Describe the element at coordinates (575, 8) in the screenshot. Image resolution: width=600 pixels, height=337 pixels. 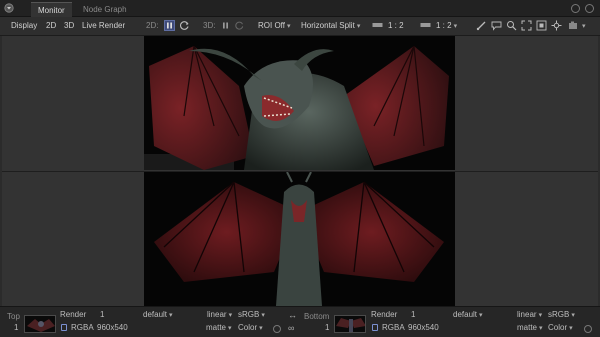
I see `float-window-icon` at that location.